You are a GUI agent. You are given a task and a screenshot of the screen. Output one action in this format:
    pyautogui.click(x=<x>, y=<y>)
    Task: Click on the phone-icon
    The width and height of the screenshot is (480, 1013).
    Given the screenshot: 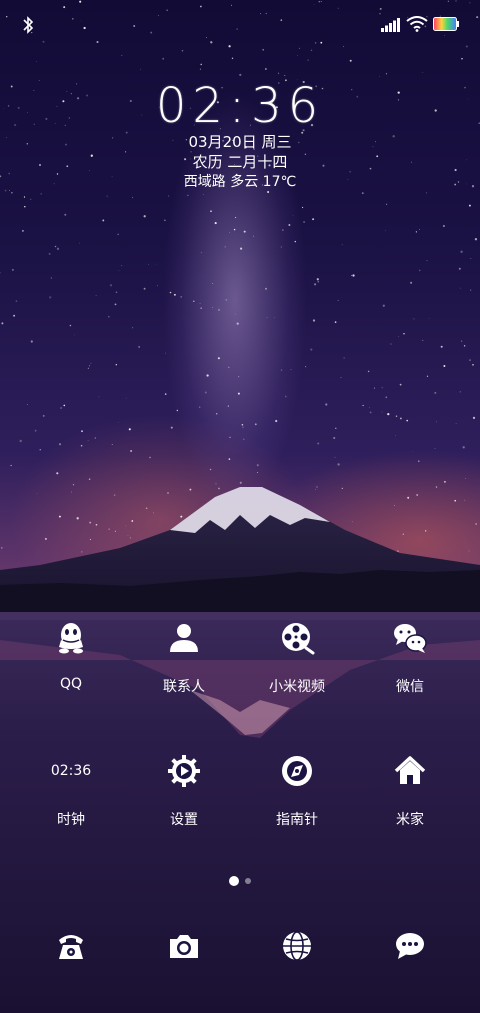 What is the action you would take?
    pyautogui.click(x=71, y=946)
    